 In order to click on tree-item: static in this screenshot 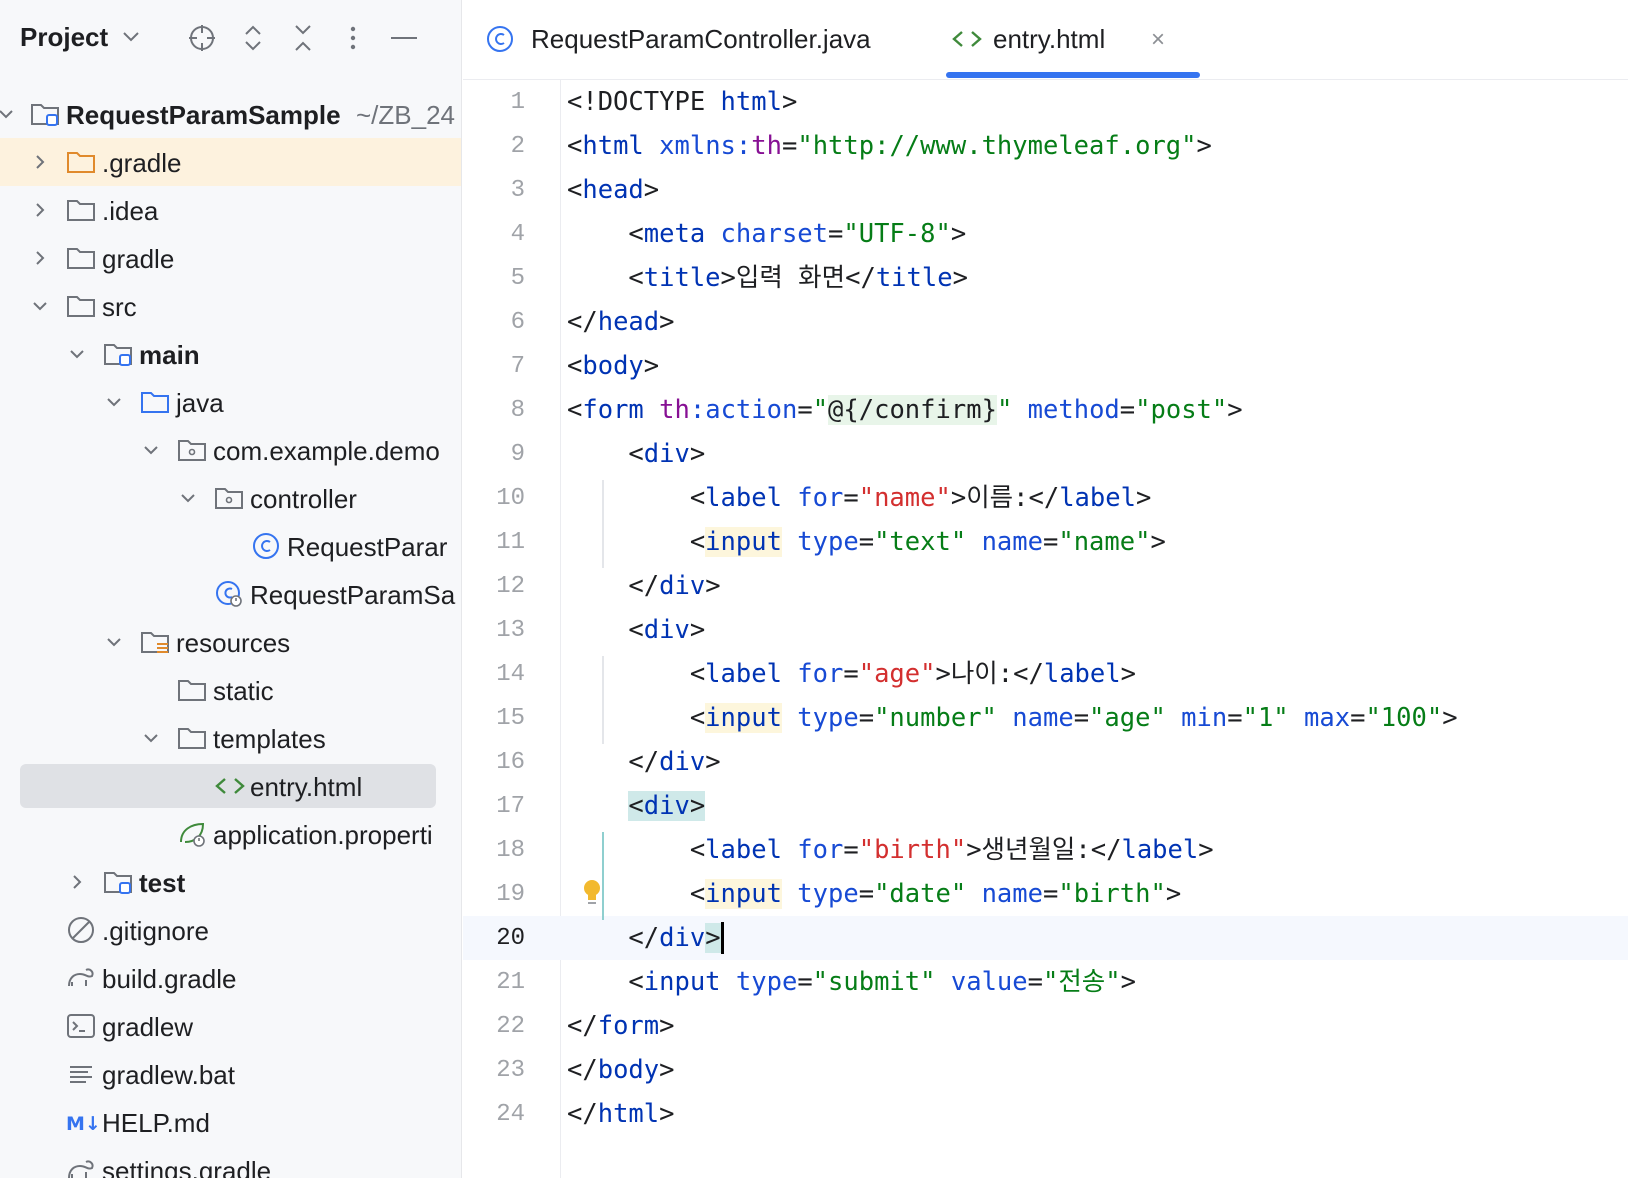, I will do `click(230, 690)`.